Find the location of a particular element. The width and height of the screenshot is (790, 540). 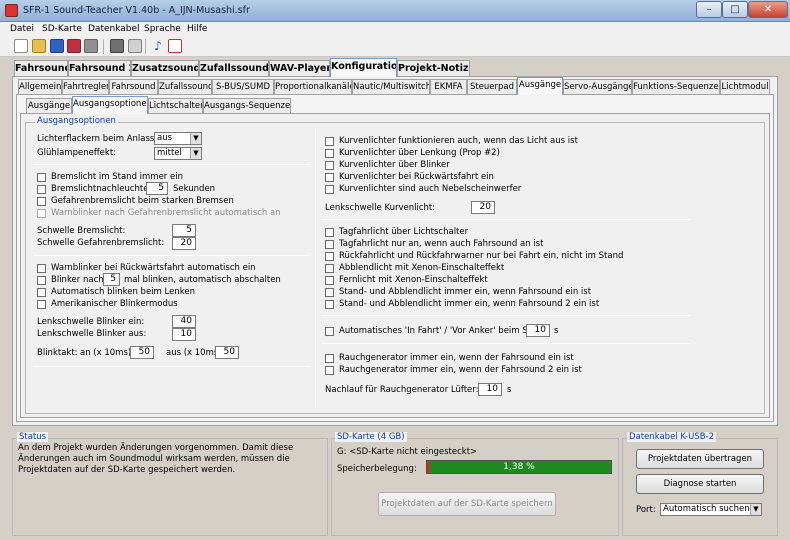

steer-off-input: 10 is located at coordinates (184, 334).